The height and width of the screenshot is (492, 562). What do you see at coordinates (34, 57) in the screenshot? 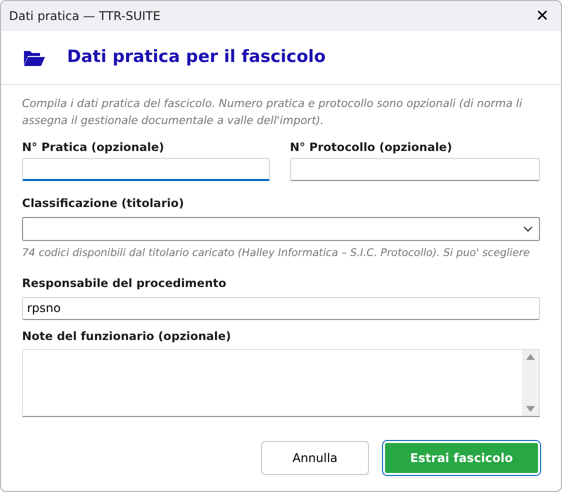
I see `folder-icon` at bounding box center [34, 57].